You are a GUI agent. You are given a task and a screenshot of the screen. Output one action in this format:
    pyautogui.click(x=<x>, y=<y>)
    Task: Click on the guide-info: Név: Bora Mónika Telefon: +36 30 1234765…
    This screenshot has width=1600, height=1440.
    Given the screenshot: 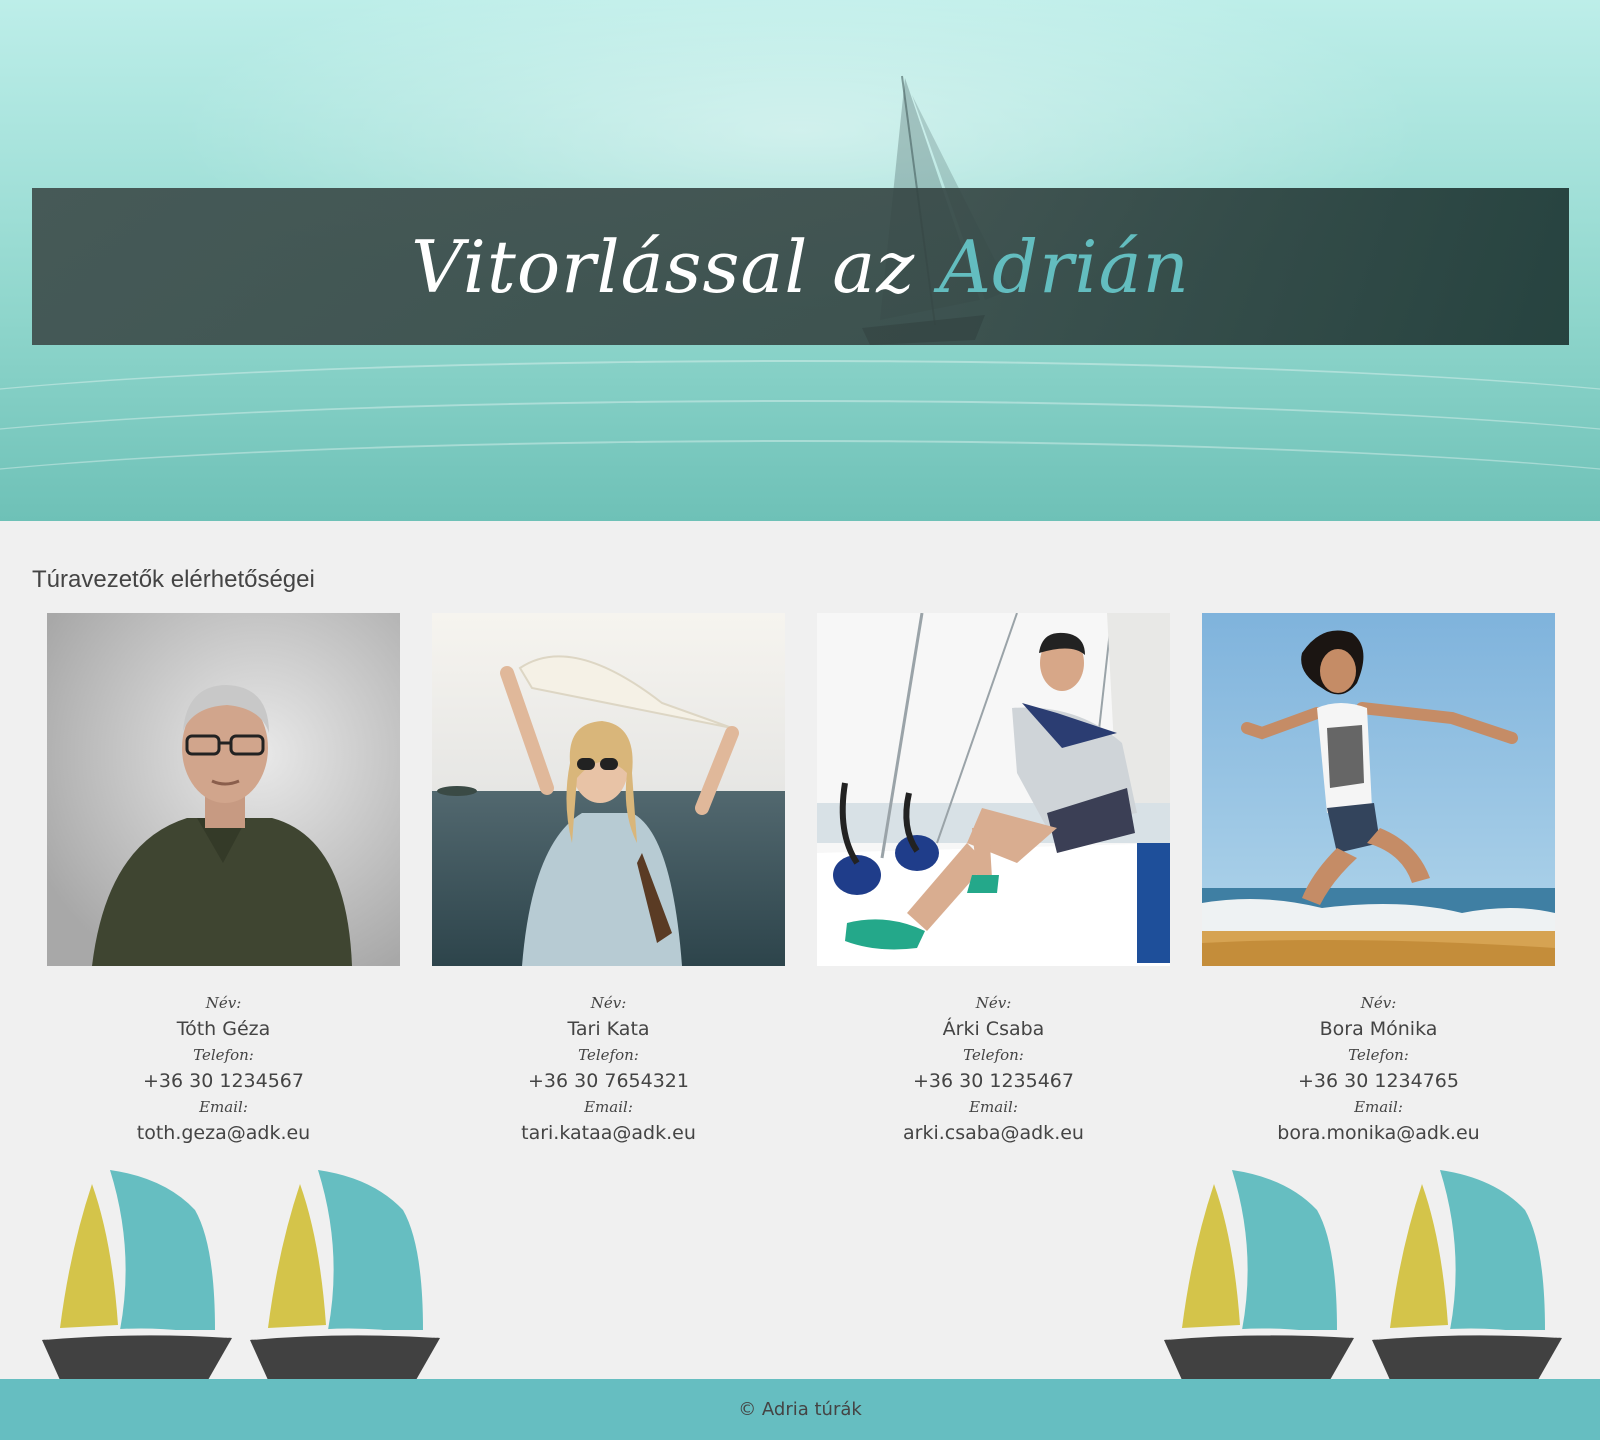 What is the action you would take?
    pyautogui.click(x=1378, y=1070)
    